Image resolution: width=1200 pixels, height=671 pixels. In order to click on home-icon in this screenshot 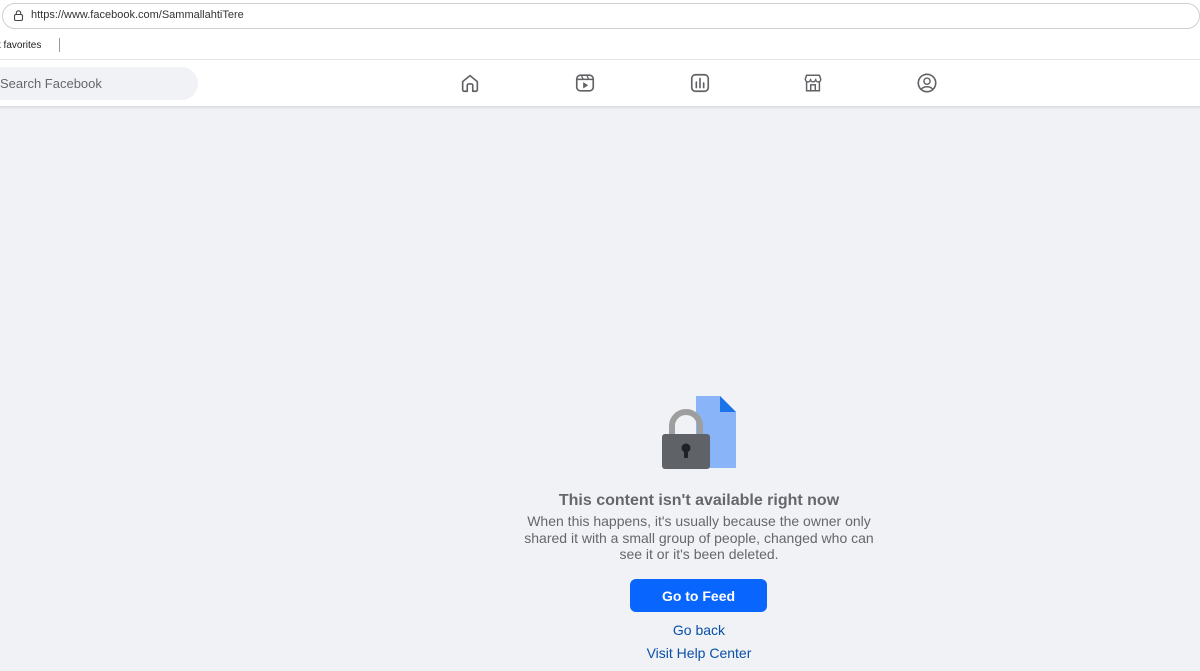, I will do `click(470, 83)`.